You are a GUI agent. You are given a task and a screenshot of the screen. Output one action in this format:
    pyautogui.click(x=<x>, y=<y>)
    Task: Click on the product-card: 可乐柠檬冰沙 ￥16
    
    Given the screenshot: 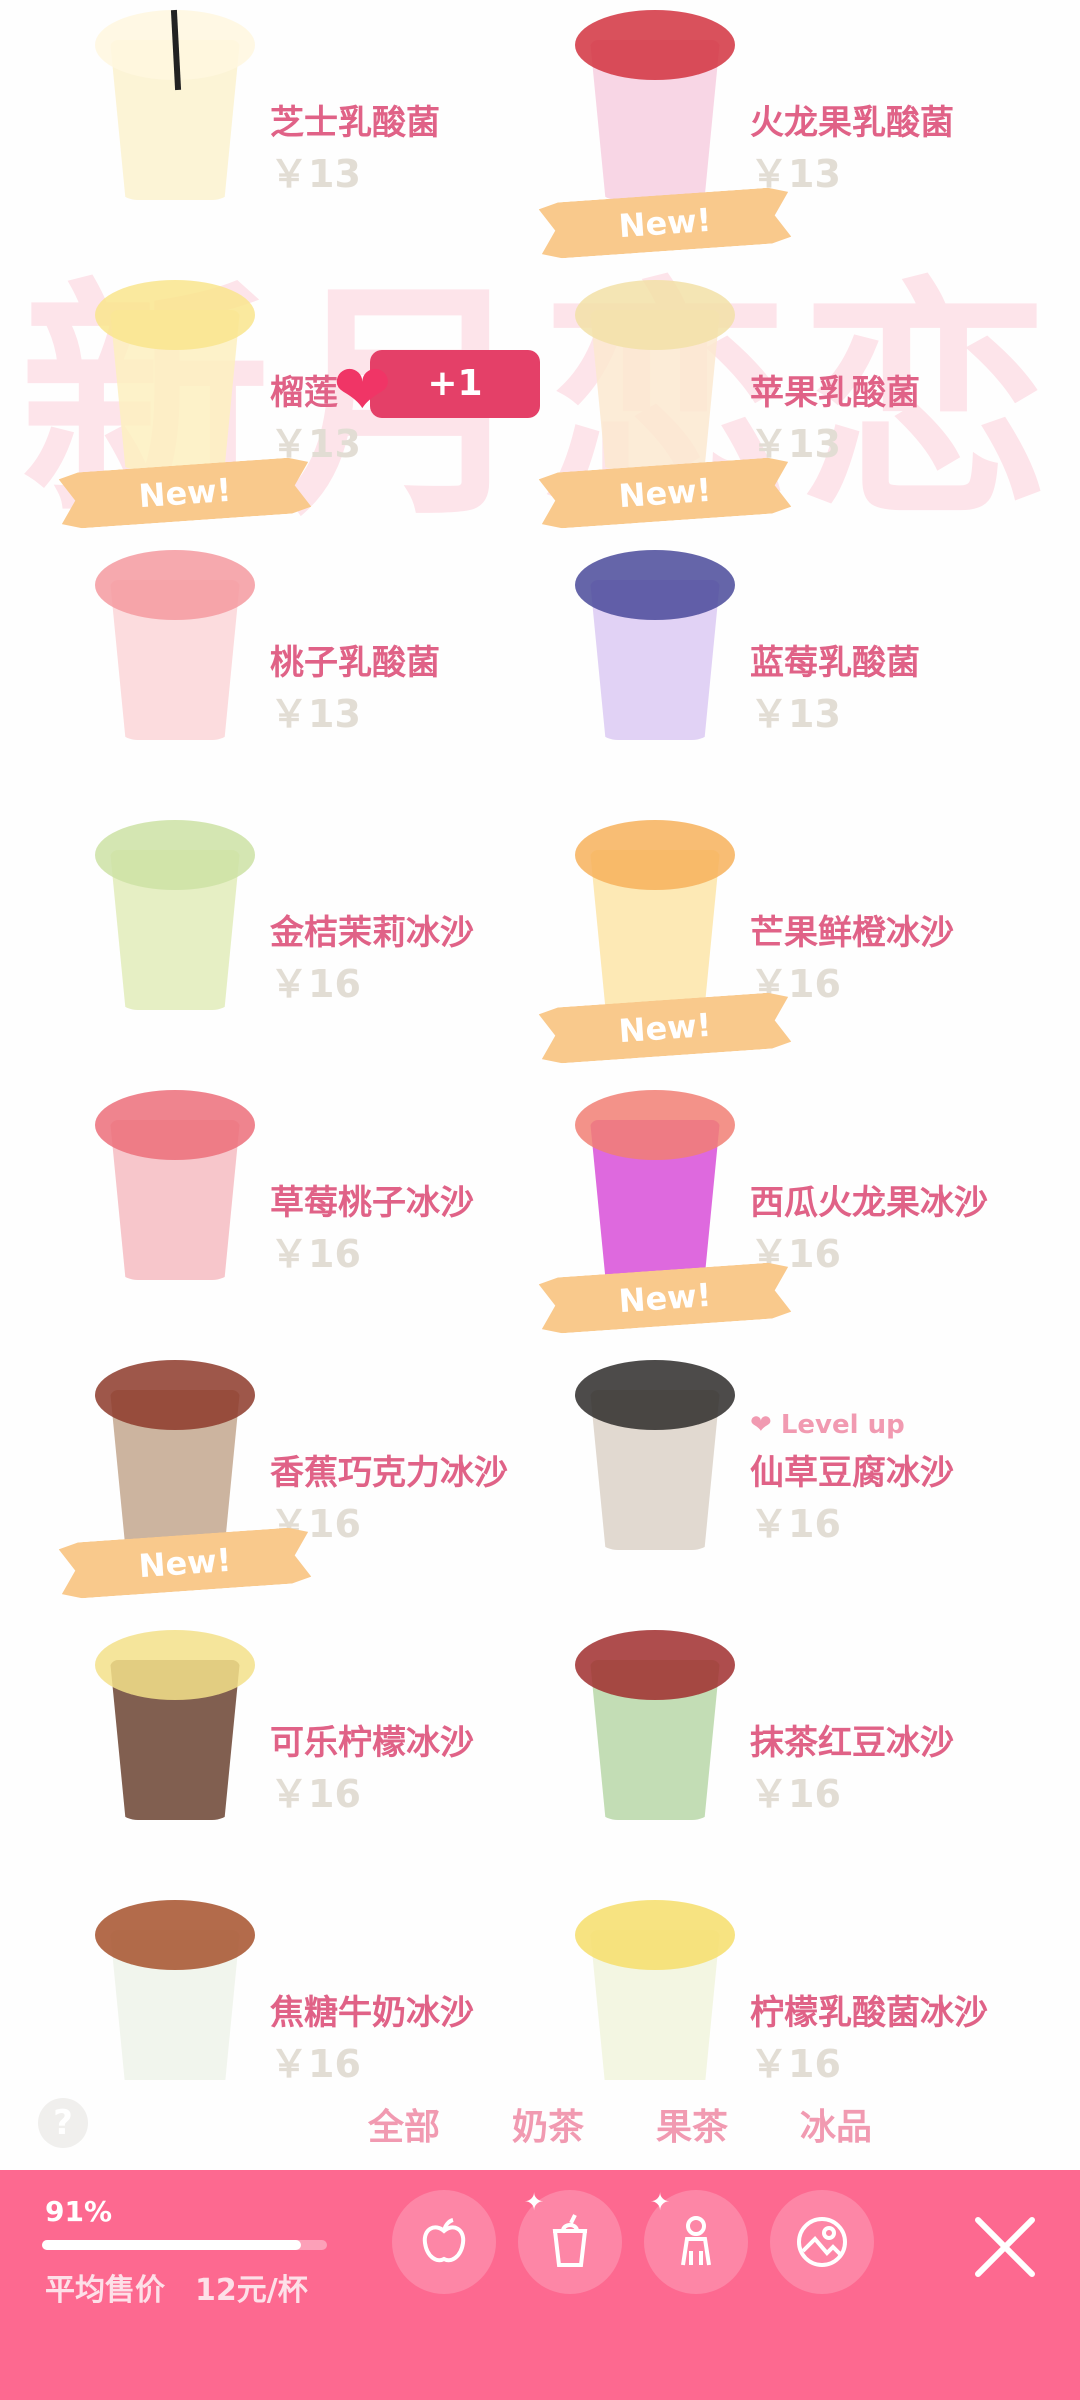 What is the action you would take?
    pyautogui.click(x=280, y=1745)
    